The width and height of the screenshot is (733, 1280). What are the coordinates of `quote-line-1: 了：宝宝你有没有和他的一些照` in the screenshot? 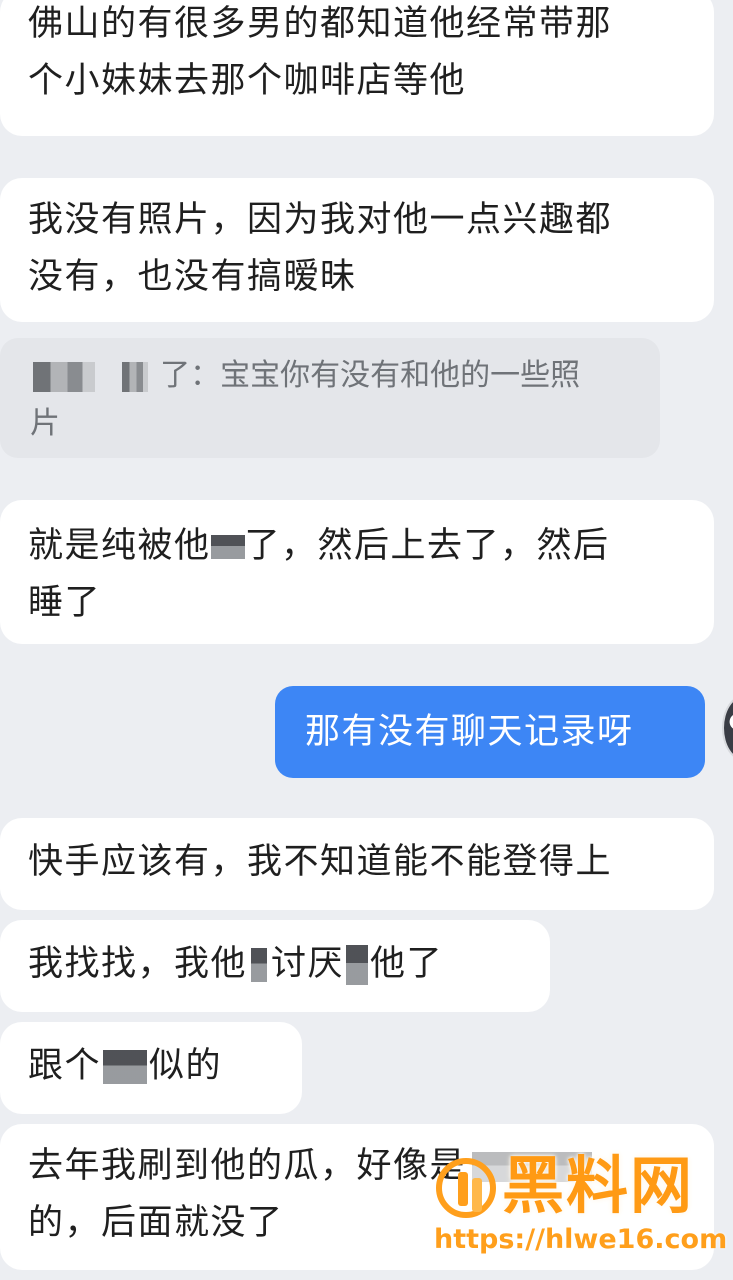 It's located at (330, 376).